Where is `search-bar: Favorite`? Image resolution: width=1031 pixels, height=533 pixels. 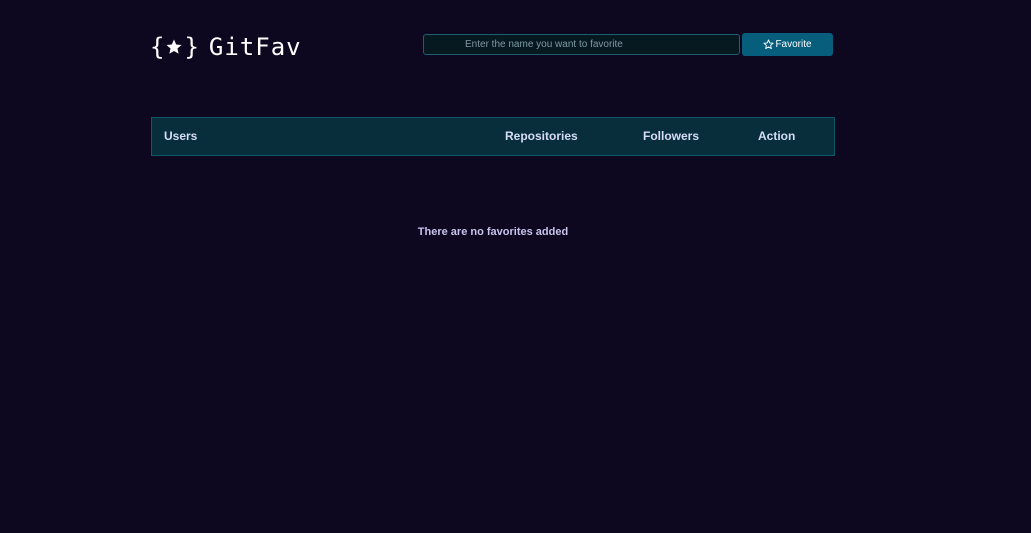
search-bar: Favorite is located at coordinates (628, 44).